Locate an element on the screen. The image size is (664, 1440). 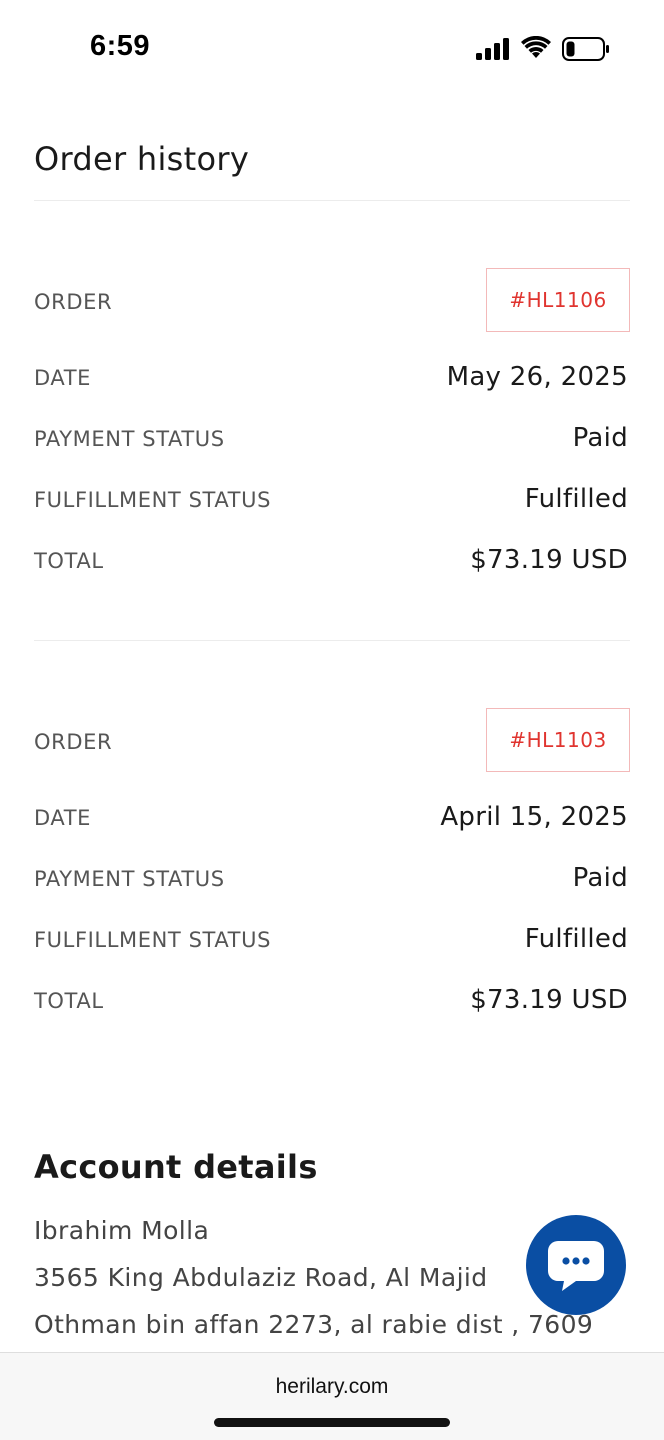
account-details-title: Account details is located at coordinates (176, 1167).